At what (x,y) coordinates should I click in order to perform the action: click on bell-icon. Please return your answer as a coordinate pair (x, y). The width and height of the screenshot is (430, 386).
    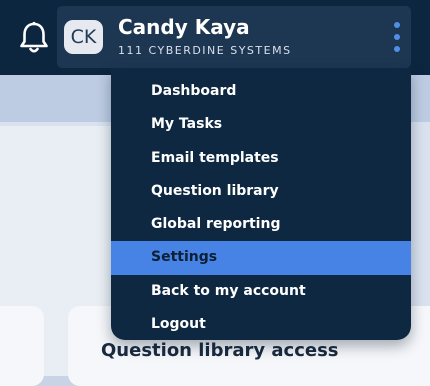
    Looking at the image, I should click on (34, 38).